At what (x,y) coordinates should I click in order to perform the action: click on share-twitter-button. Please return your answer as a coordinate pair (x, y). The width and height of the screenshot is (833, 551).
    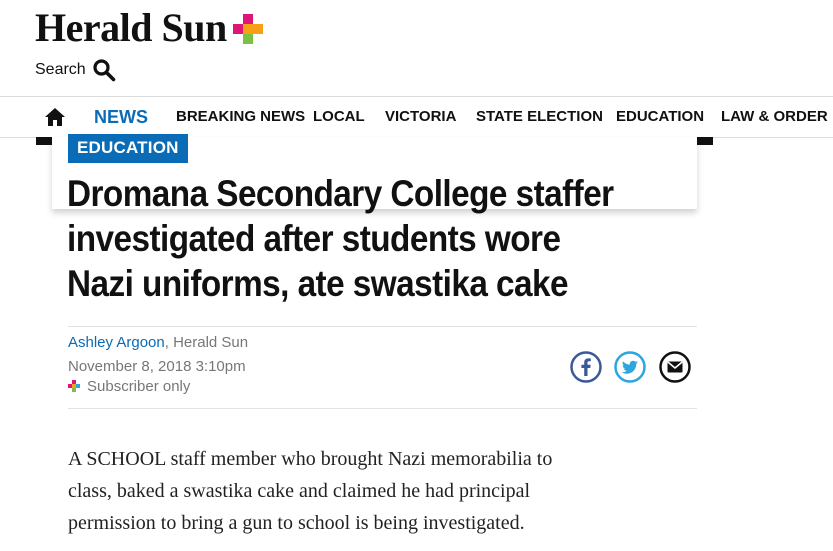
    Looking at the image, I should click on (630, 367).